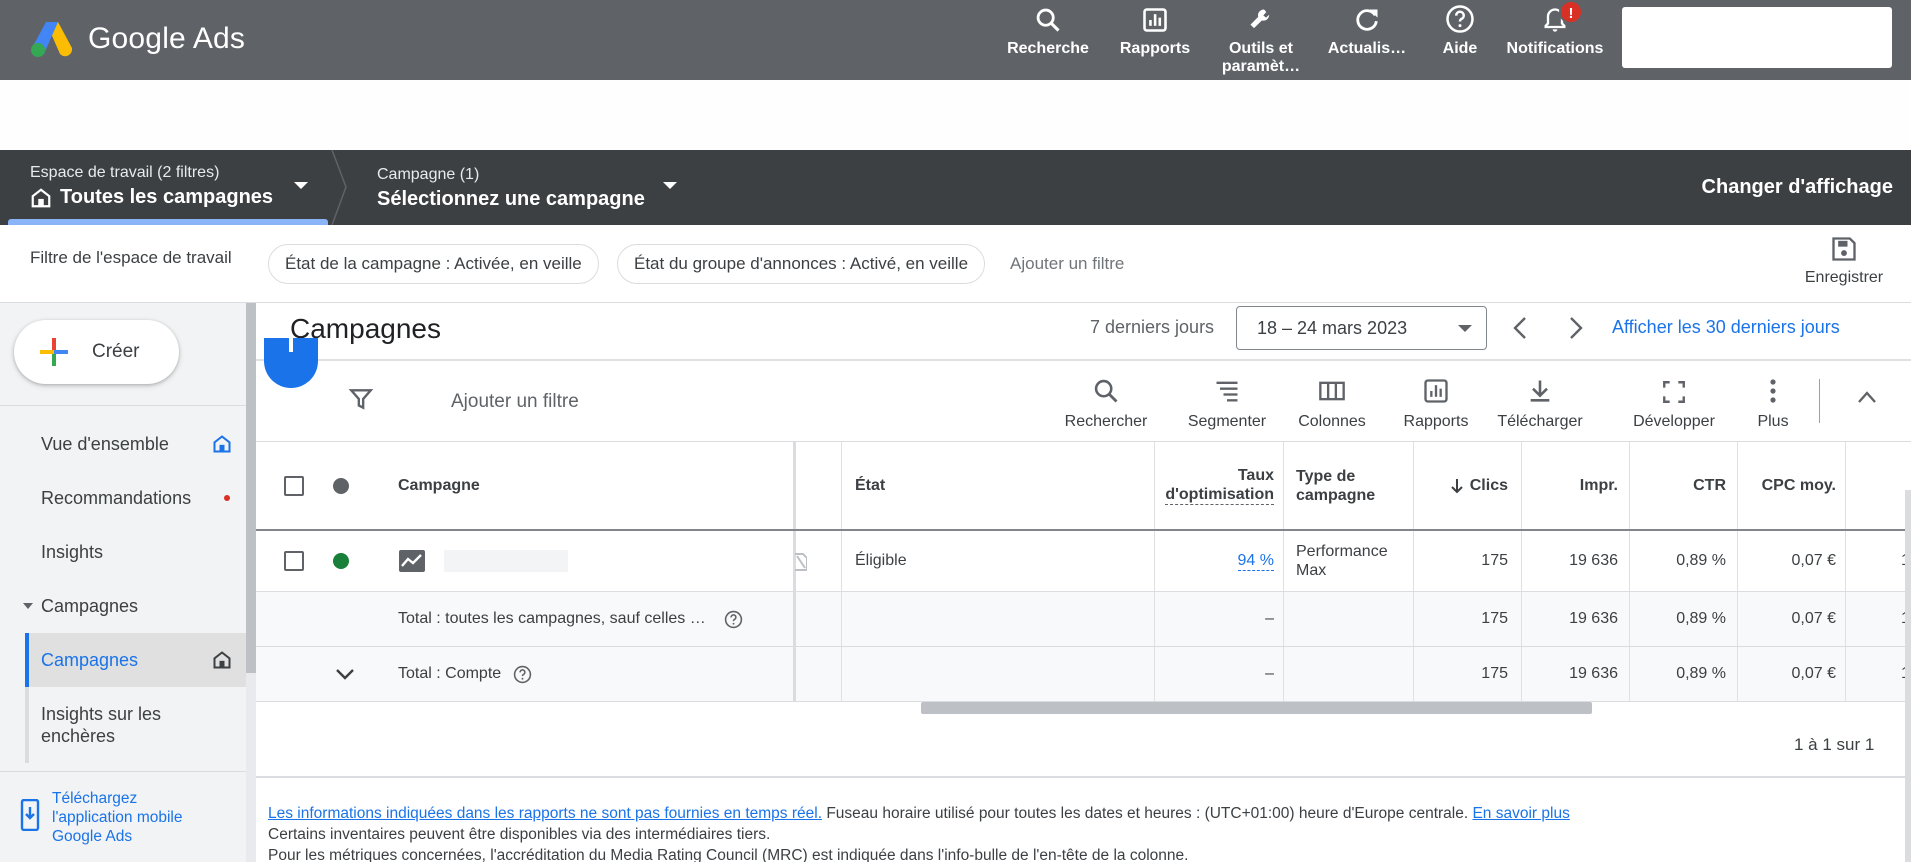 The height and width of the screenshot is (862, 1911). What do you see at coordinates (515, 402) in the screenshot?
I see `add-filter-button: Ajouter un filtre` at bounding box center [515, 402].